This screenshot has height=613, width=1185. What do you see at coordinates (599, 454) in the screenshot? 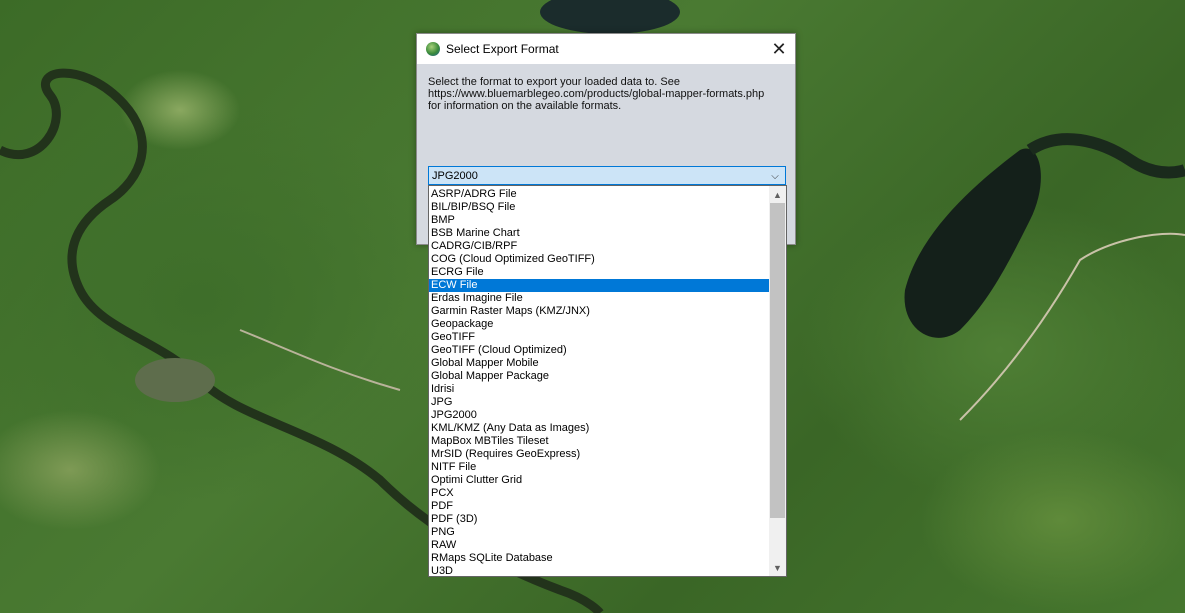
I see `format-option: MrSID (Requires GeoExpress)` at bounding box center [599, 454].